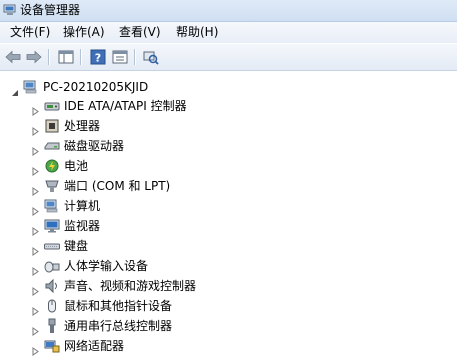  I want to click on title-bar: 设备管理器, so click(228, 11).